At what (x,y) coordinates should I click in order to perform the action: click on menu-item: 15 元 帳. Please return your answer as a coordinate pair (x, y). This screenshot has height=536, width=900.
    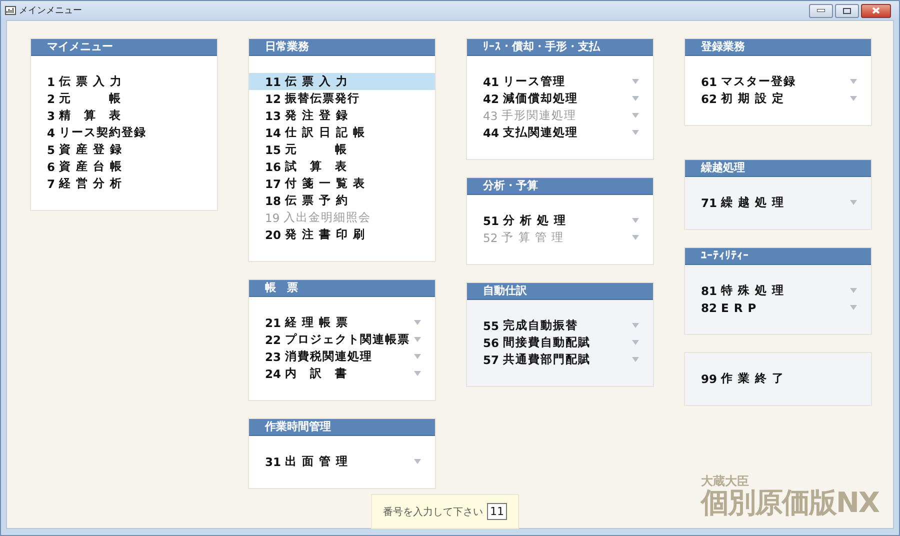
    Looking at the image, I should click on (342, 149).